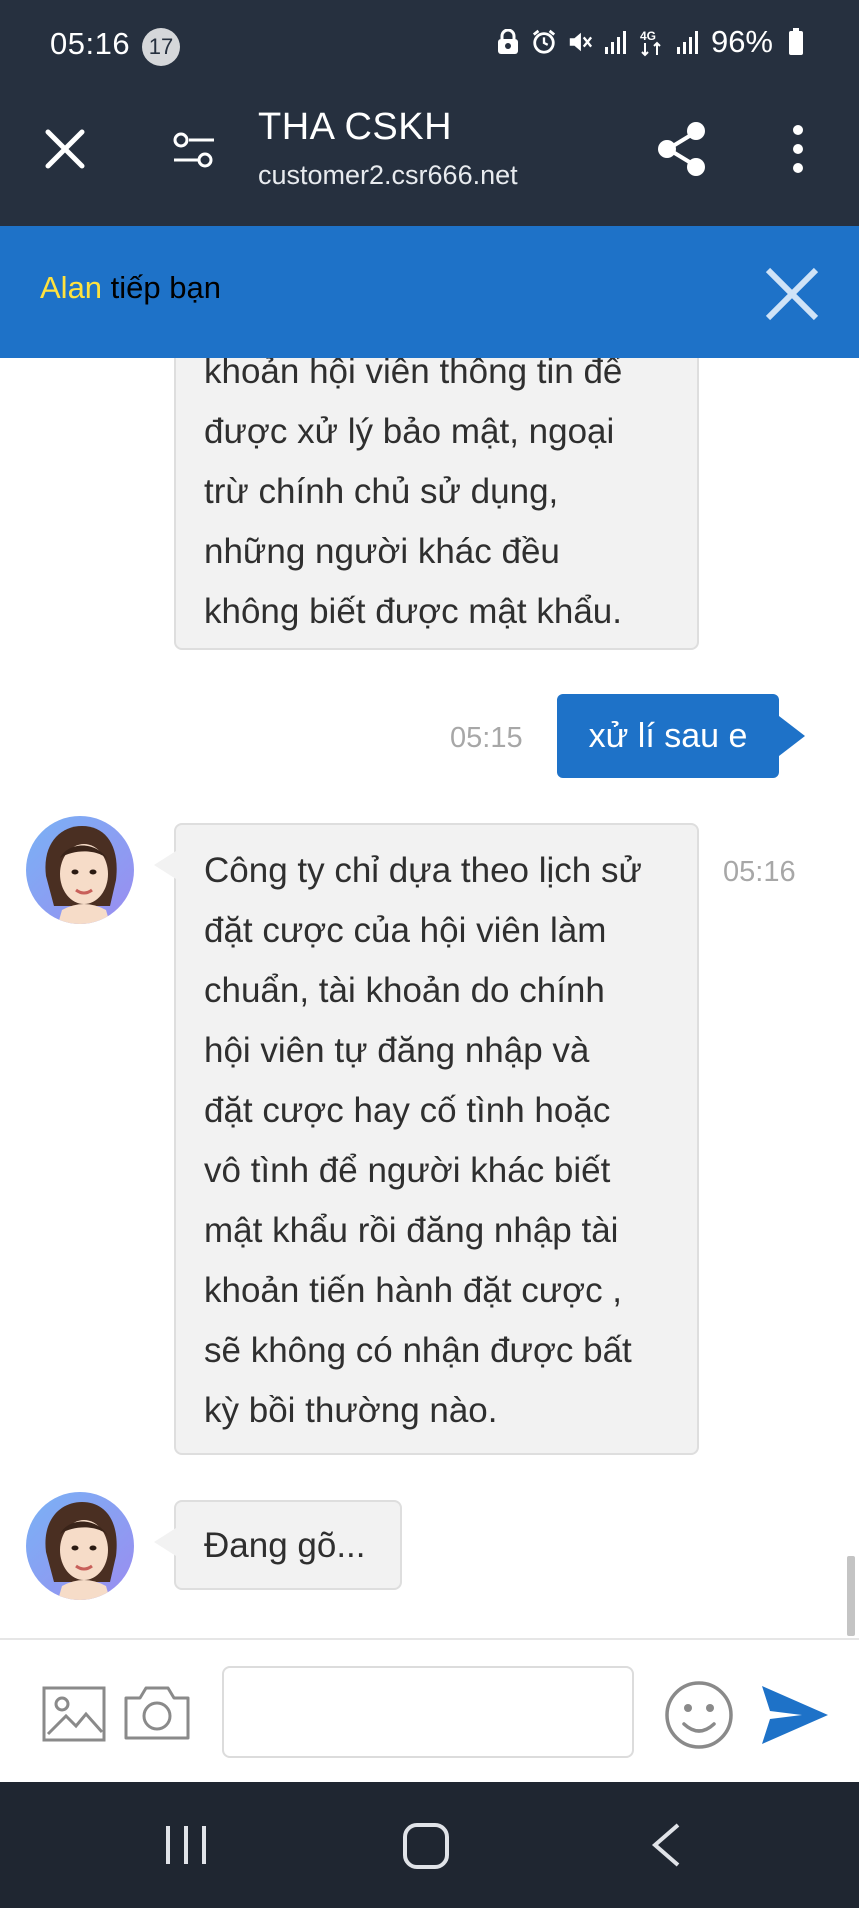 The width and height of the screenshot is (859, 1908). What do you see at coordinates (668, 735) in the screenshot?
I see `message-text: xử lí sau e` at bounding box center [668, 735].